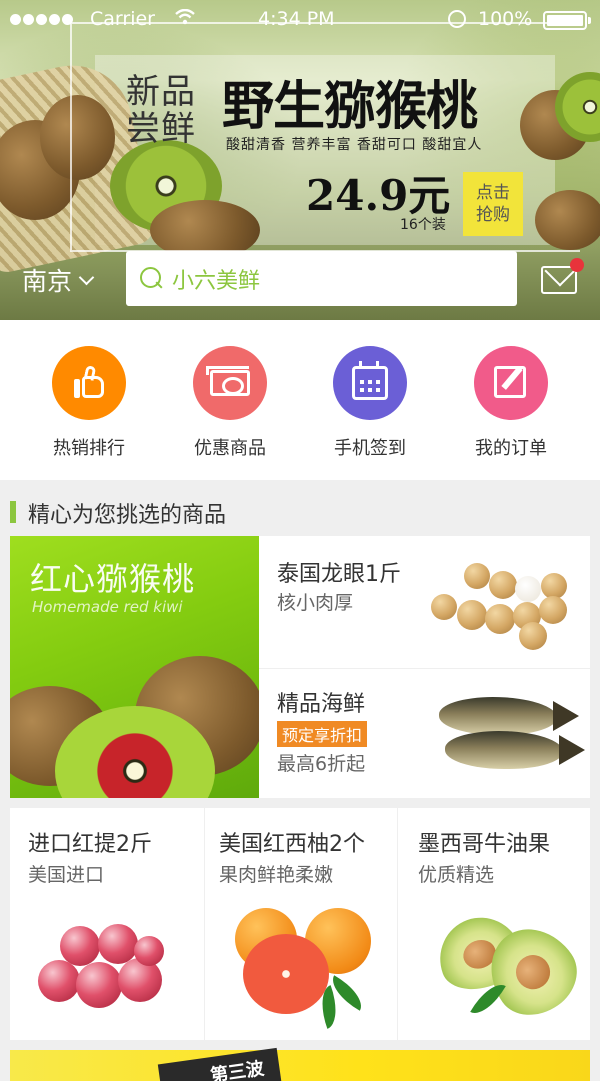 The image size is (600, 1081). Describe the element at coordinates (122, 19) in the screenshot. I see `carrier-name: Carrier` at that location.